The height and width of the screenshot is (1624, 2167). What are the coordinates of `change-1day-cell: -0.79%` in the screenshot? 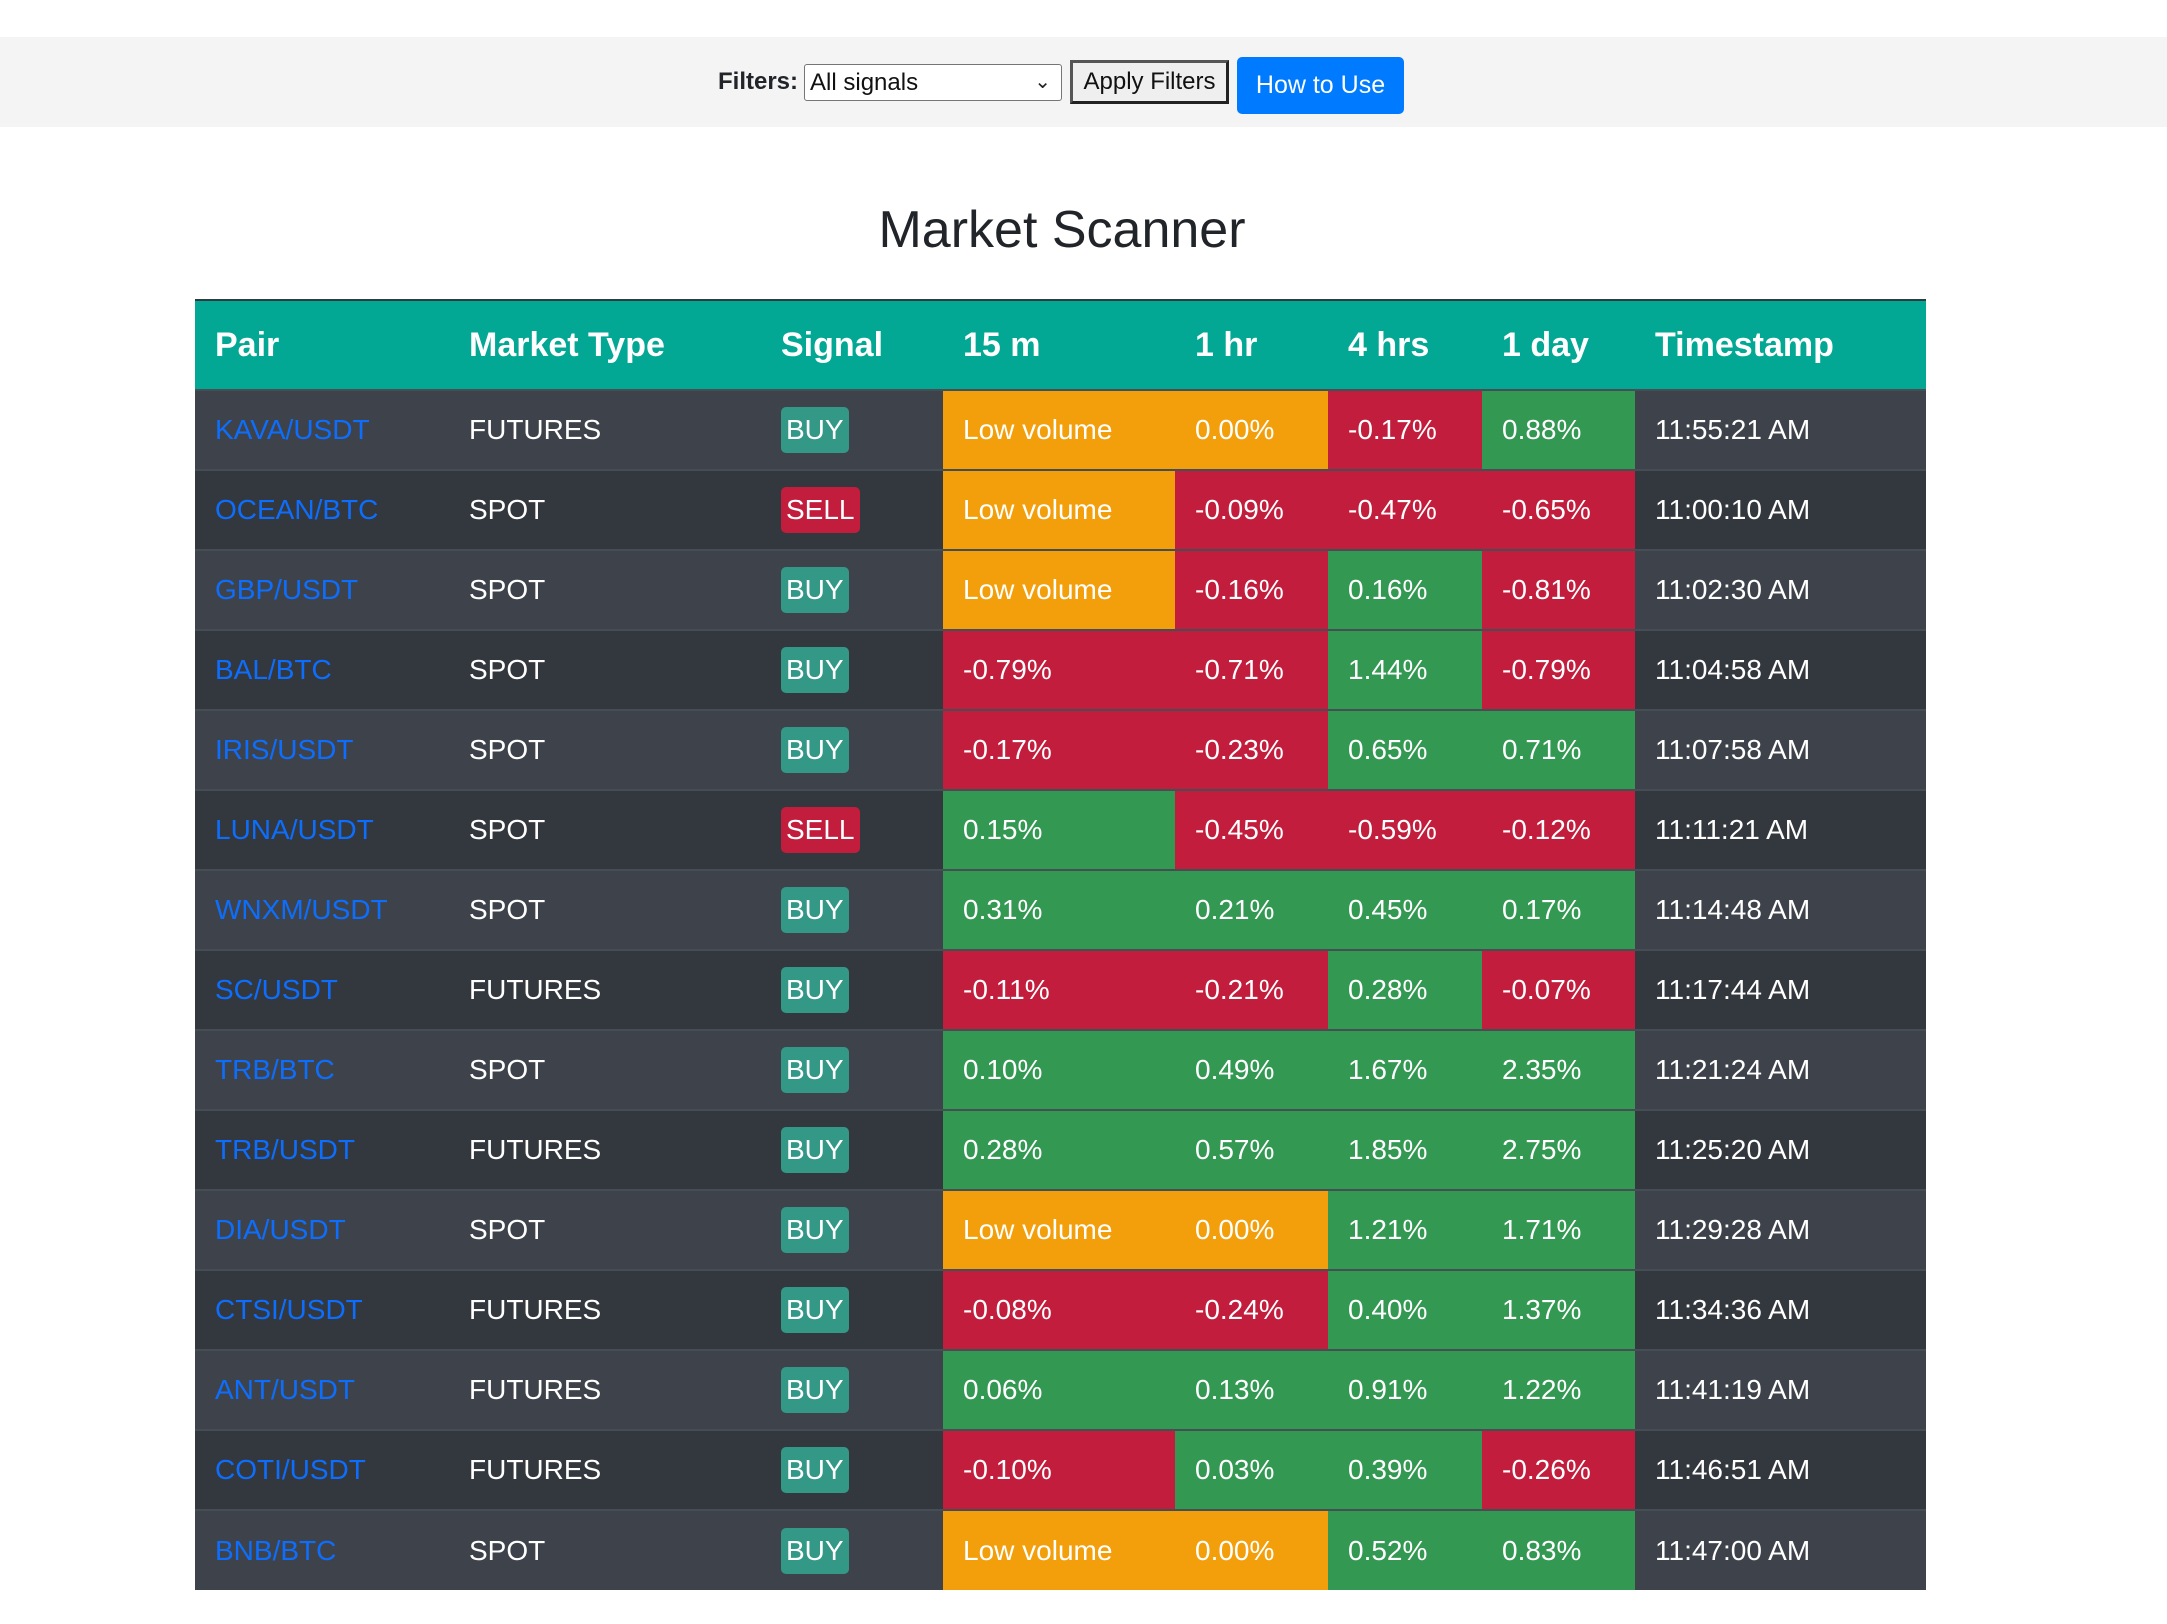 It's located at (1558, 669).